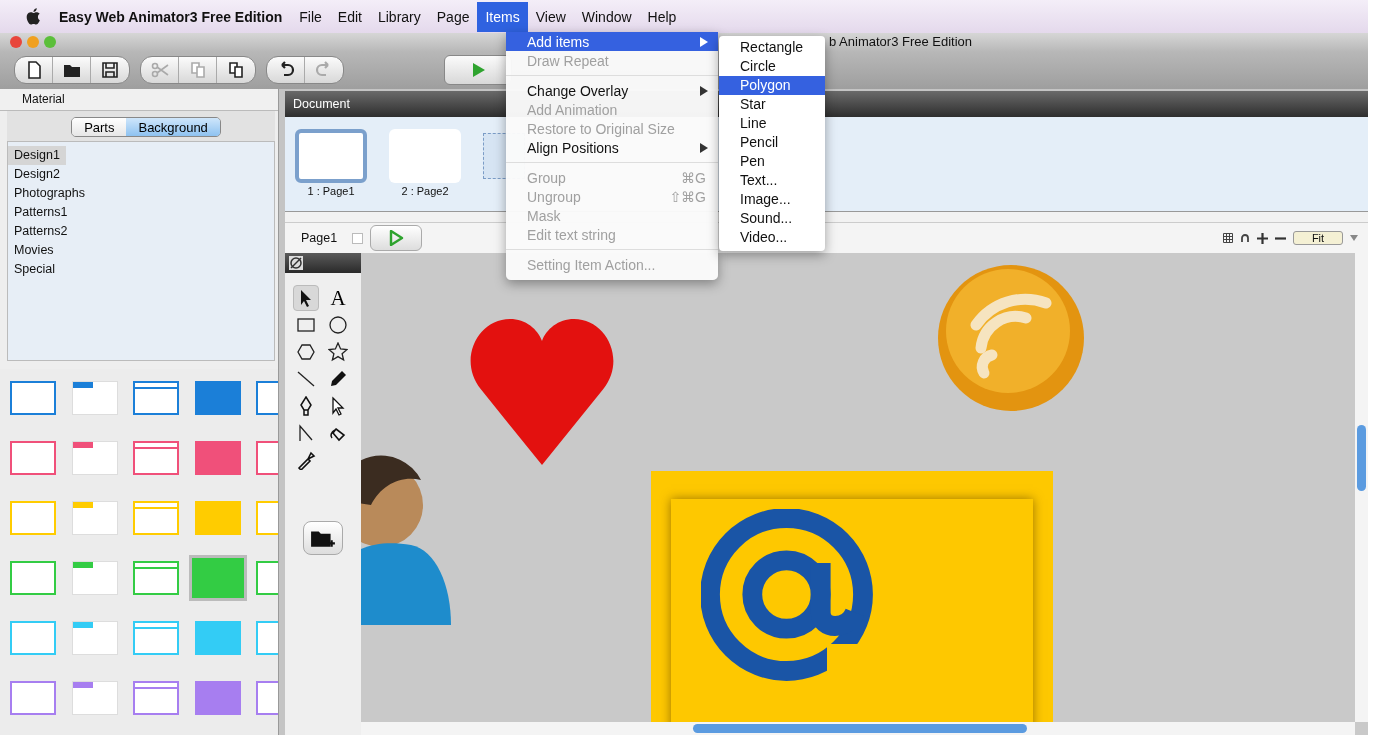 Image resolution: width=1381 pixels, height=735 pixels. Describe the element at coordinates (34, 16) in the screenshot. I see `apple-logo-icon` at that location.